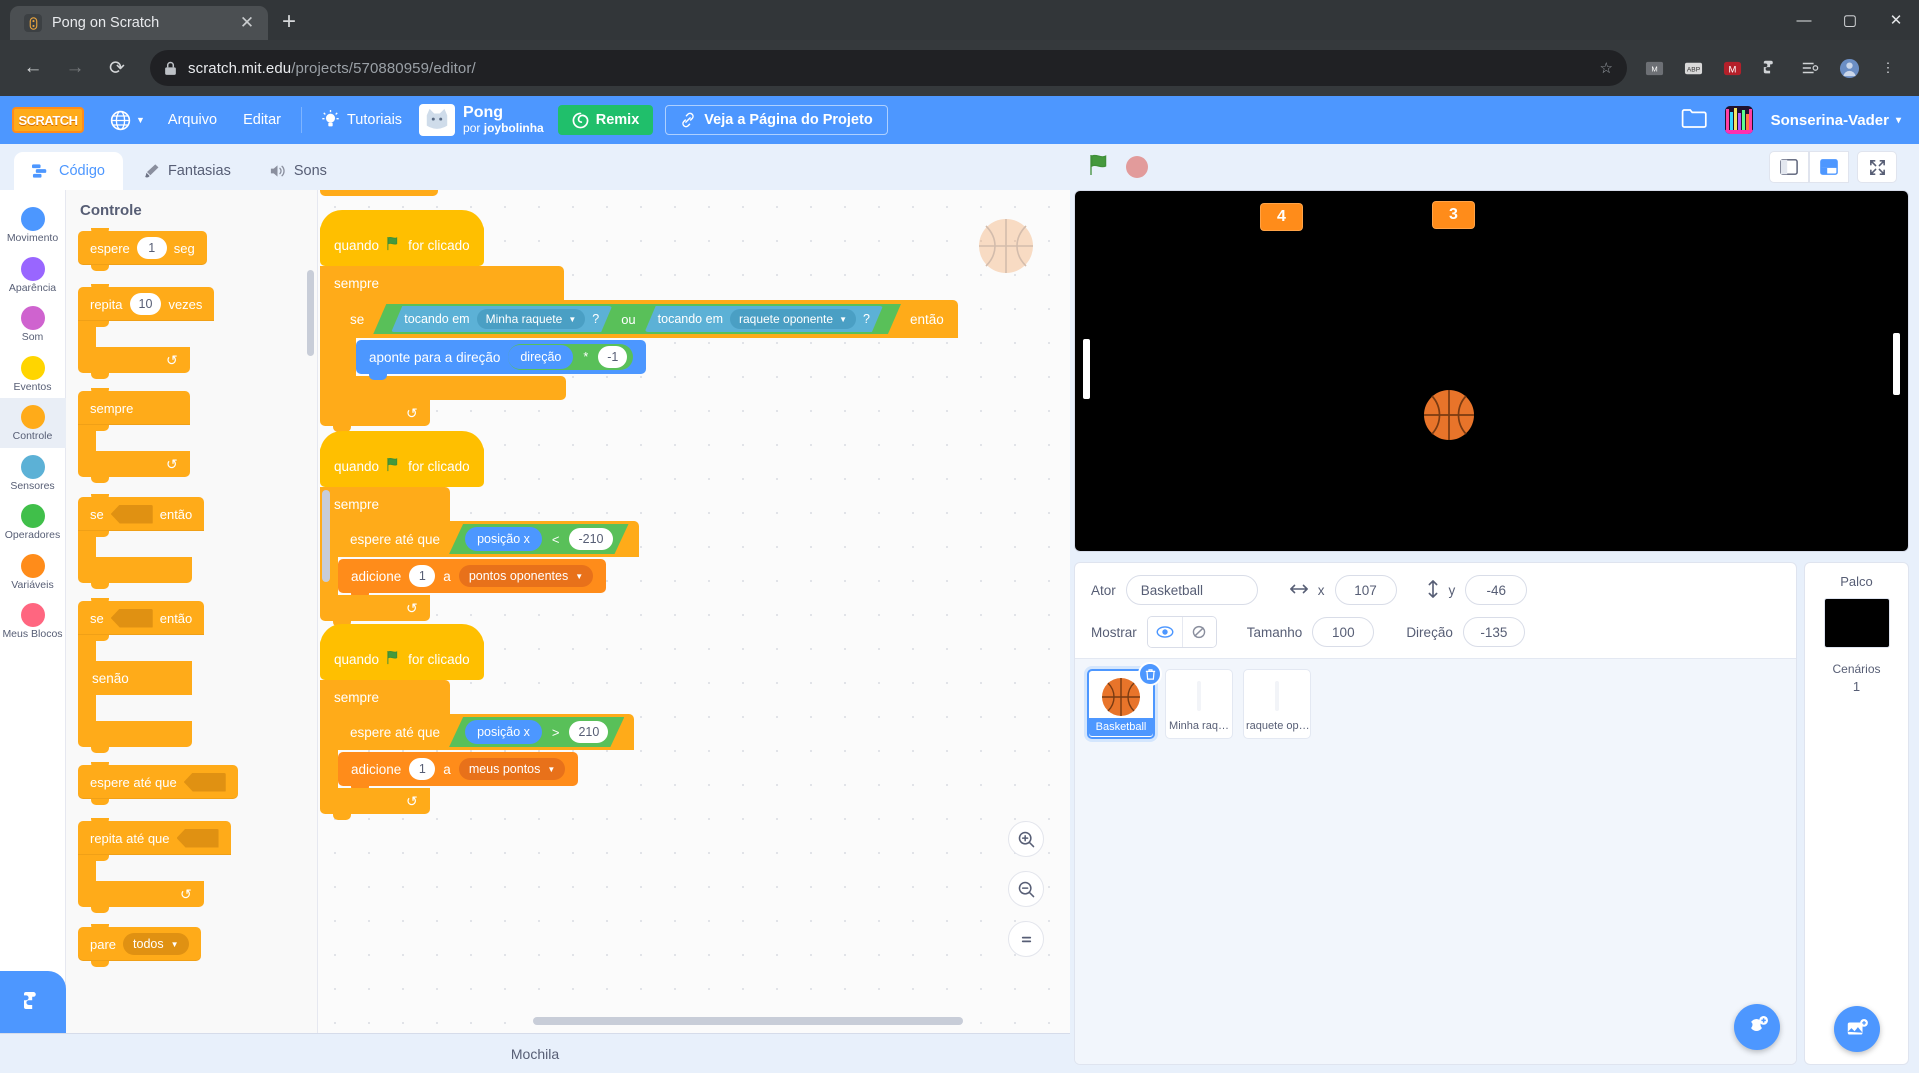 Image resolution: width=1919 pixels, height=1073 pixels. What do you see at coordinates (1281, 217) in the screenshot?
I see `monitor-opponent-score: 4` at bounding box center [1281, 217].